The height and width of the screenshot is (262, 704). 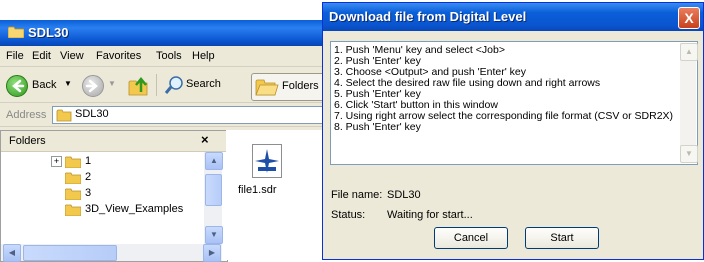 What do you see at coordinates (72, 56) in the screenshot?
I see `menu-view: View` at bounding box center [72, 56].